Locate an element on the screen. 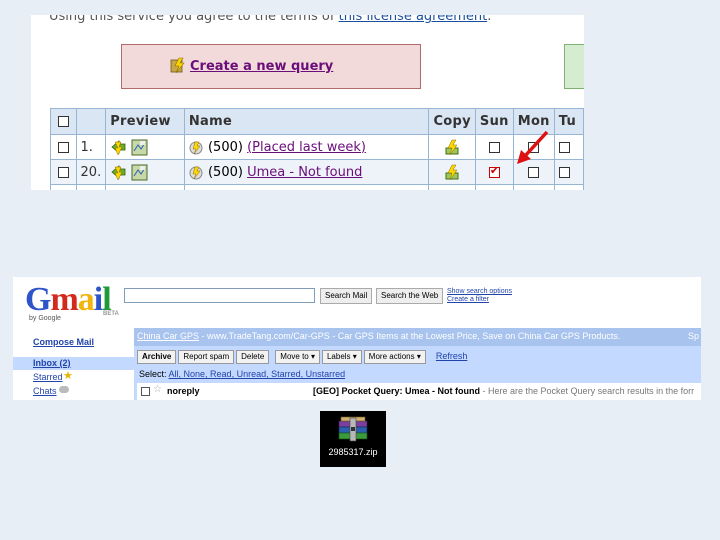 Image resolution: width=720 pixels, height=540 pixels. email-checkbox is located at coordinates (145, 391).